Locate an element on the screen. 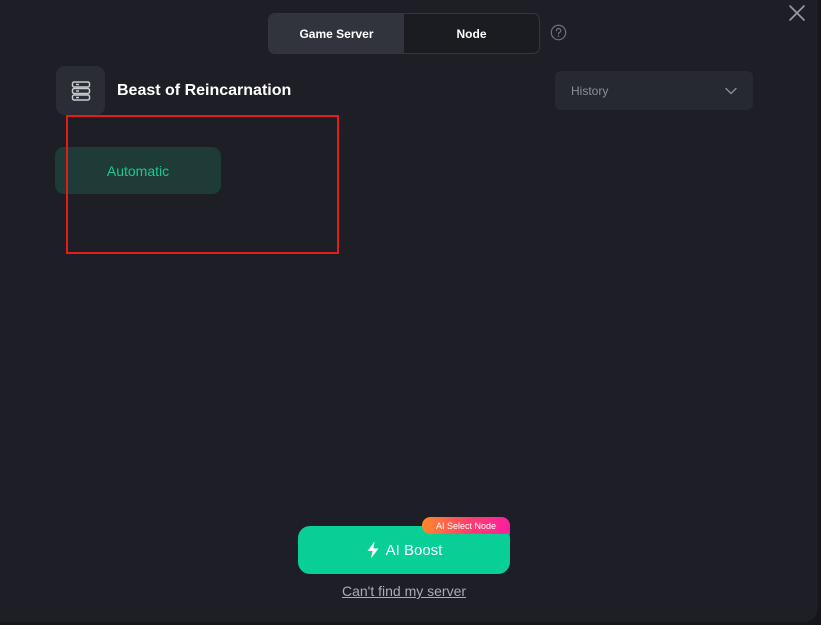 The height and width of the screenshot is (625, 821). help-icon is located at coordinates (558, 32).